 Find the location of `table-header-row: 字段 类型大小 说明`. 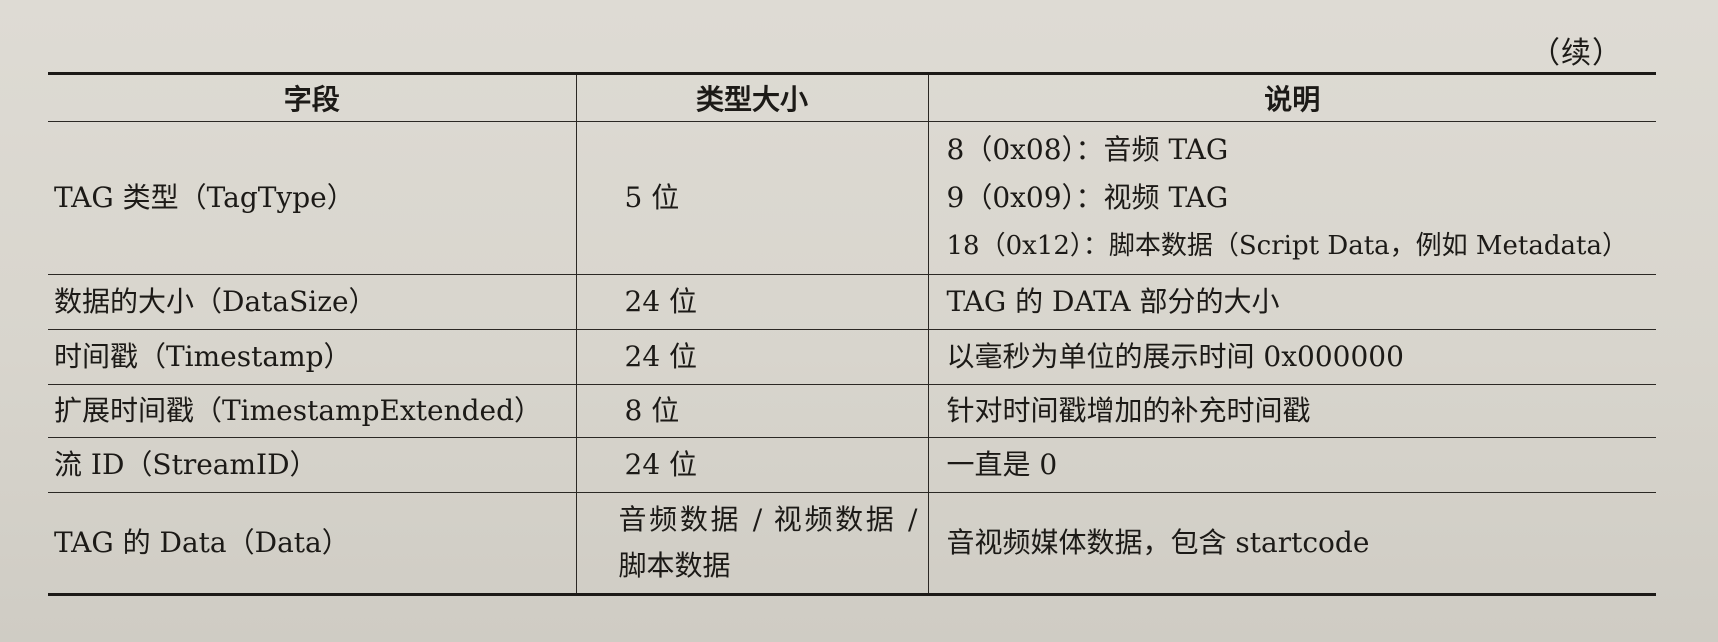

table-header-row: 字段 类型大小 说明 is located at coordinates (852, 97).